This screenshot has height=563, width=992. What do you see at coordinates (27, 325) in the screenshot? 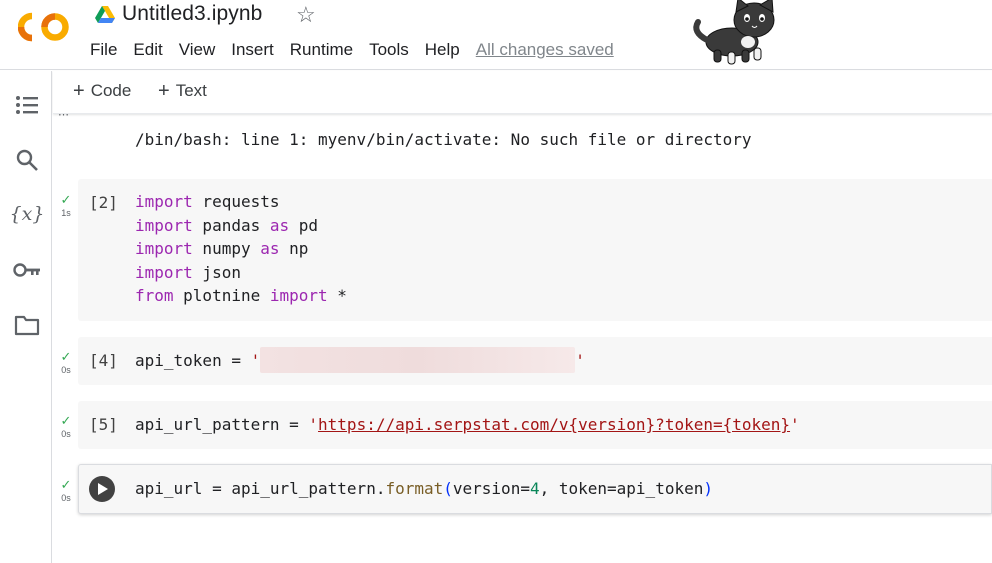
I see `files-folder-icon` at bounding box center [27, 325].